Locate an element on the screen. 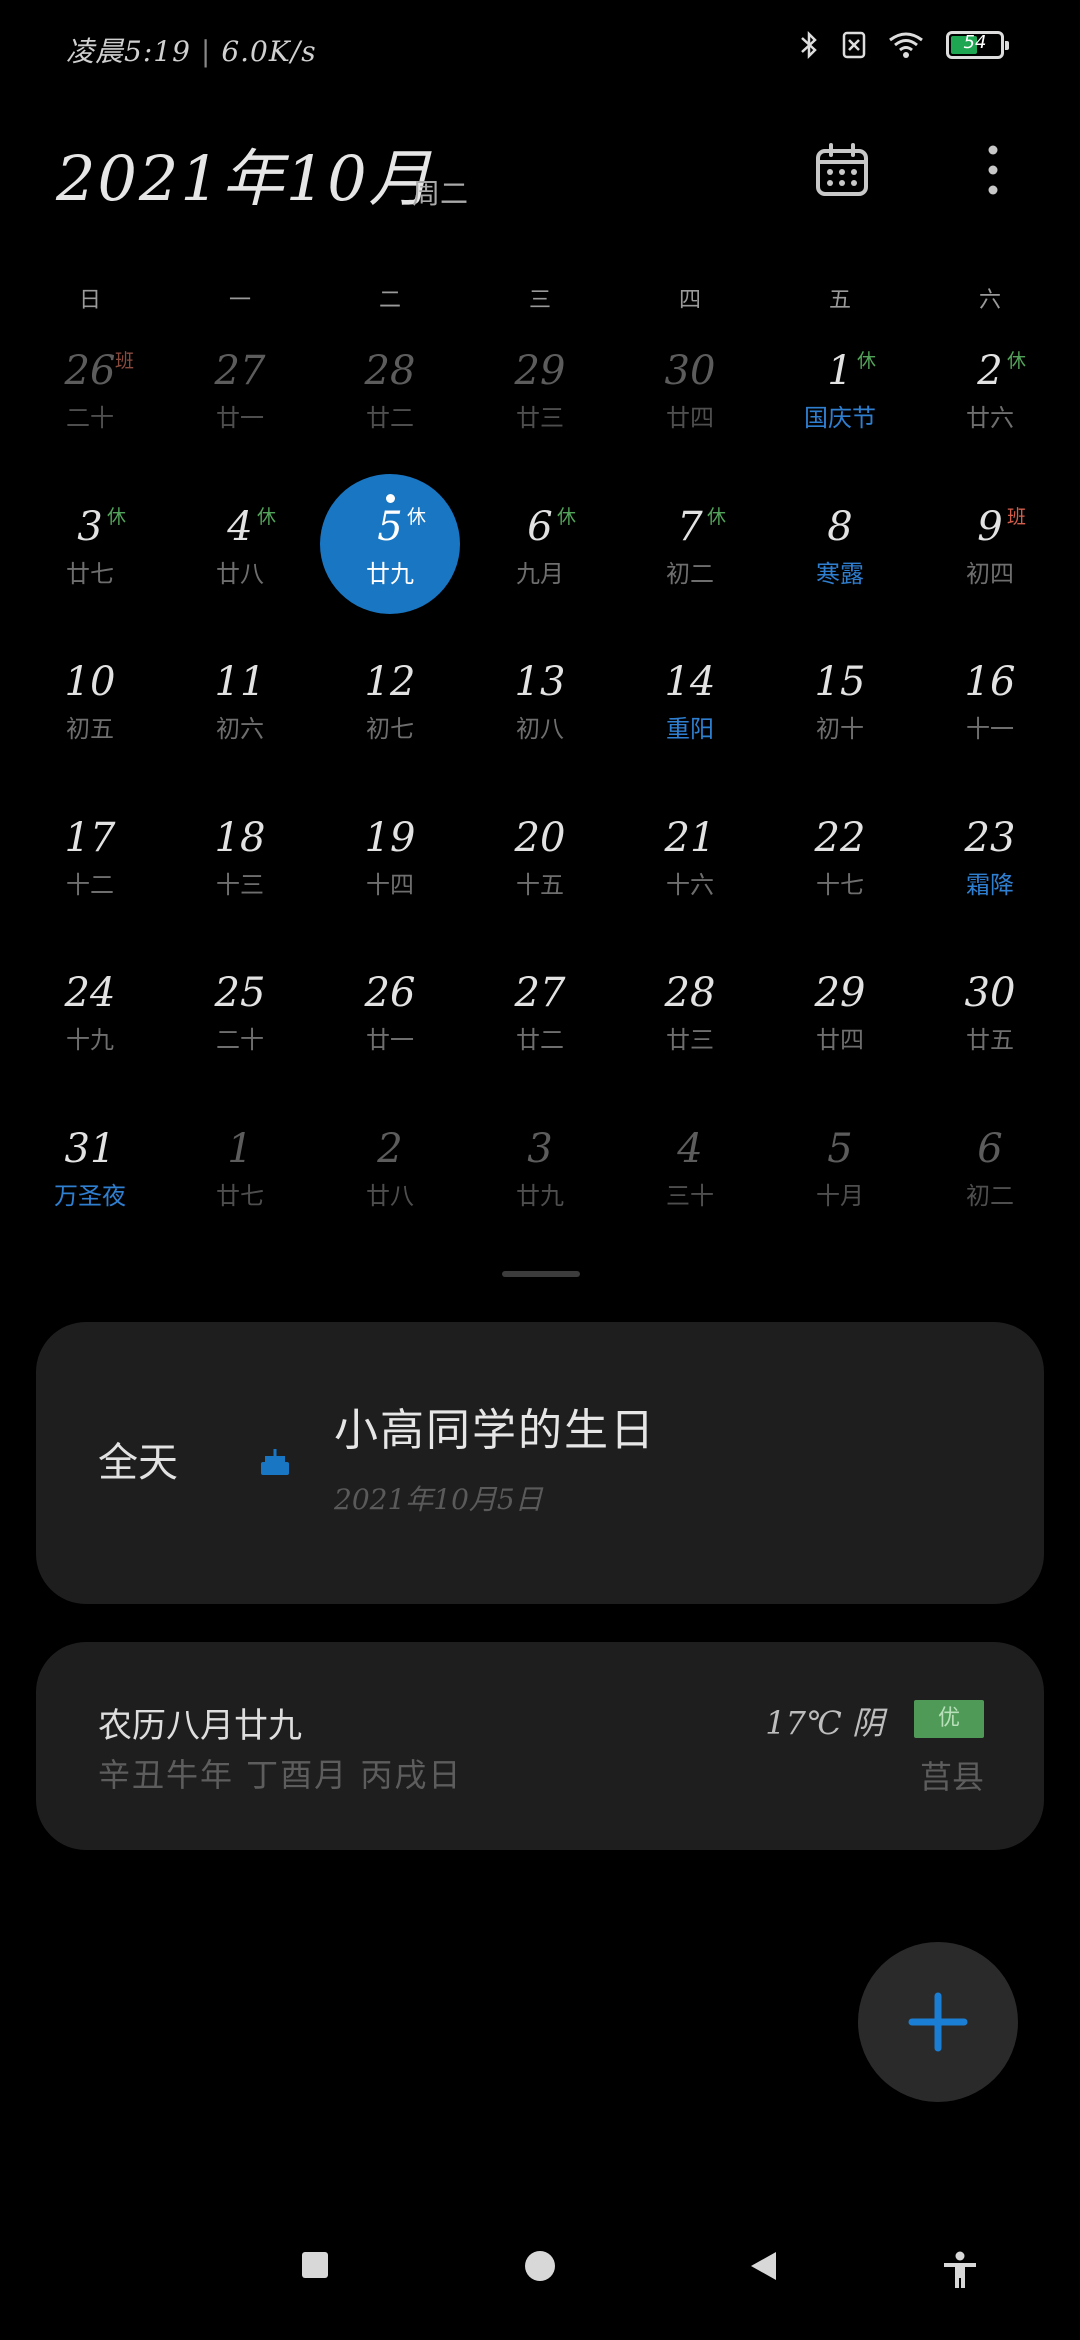 The width and height of the screenshot is (1080, 2340). add-event-button is located at coordinates (938, 2022).